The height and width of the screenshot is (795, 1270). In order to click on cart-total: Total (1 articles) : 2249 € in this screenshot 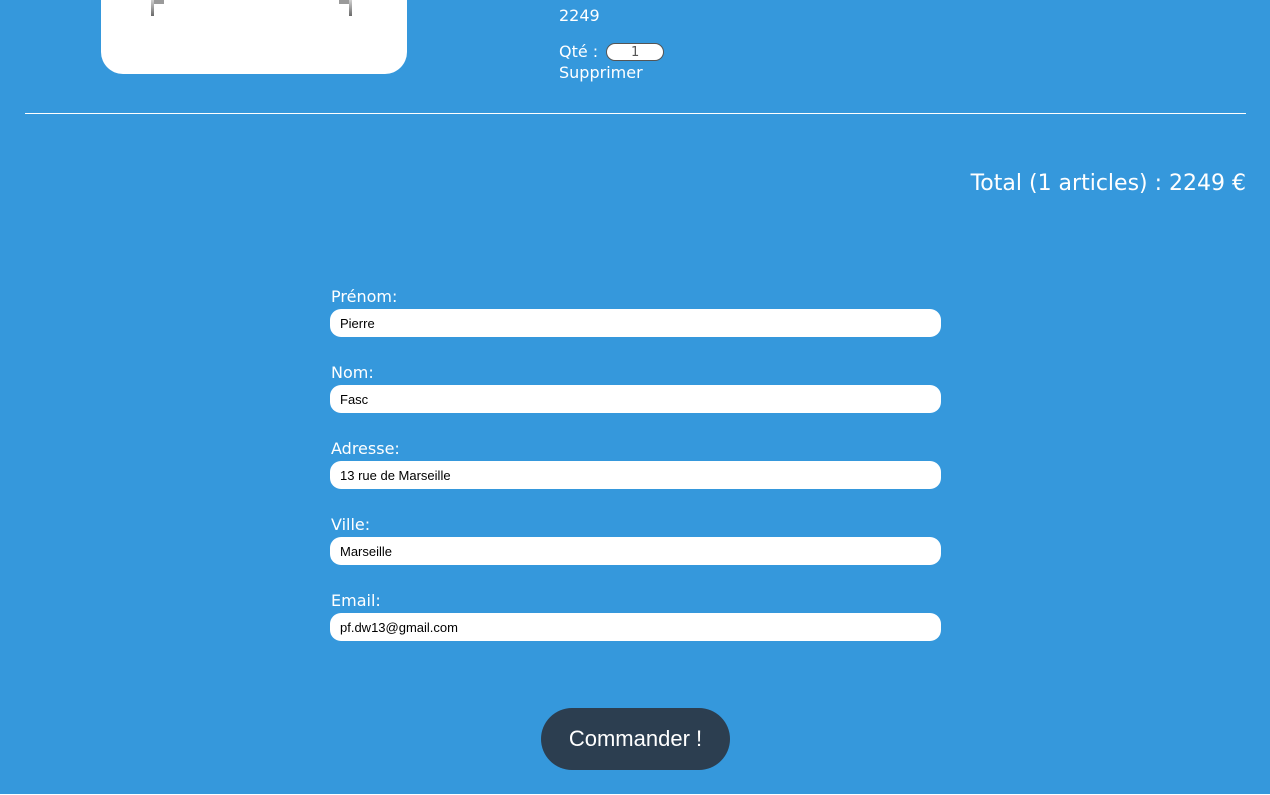, I will do `click(1108, 183)`.